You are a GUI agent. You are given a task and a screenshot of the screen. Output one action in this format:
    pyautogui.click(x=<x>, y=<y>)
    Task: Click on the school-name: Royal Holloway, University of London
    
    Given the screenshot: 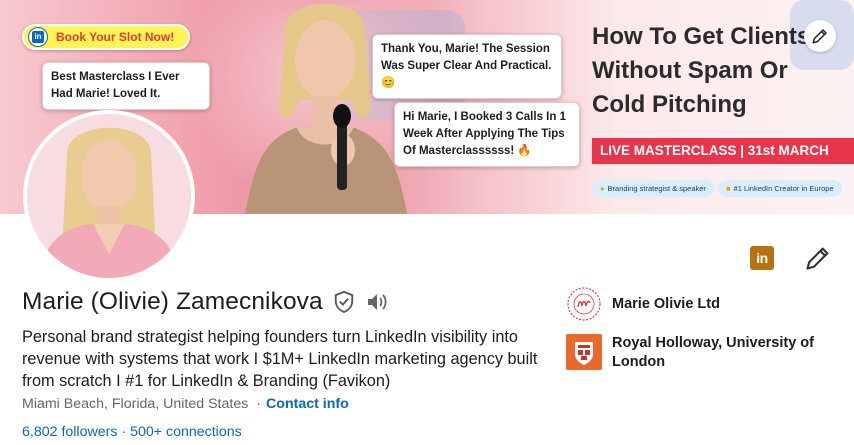 What is the action you would take?
    pyautogui.click(x=713, y=352)
    